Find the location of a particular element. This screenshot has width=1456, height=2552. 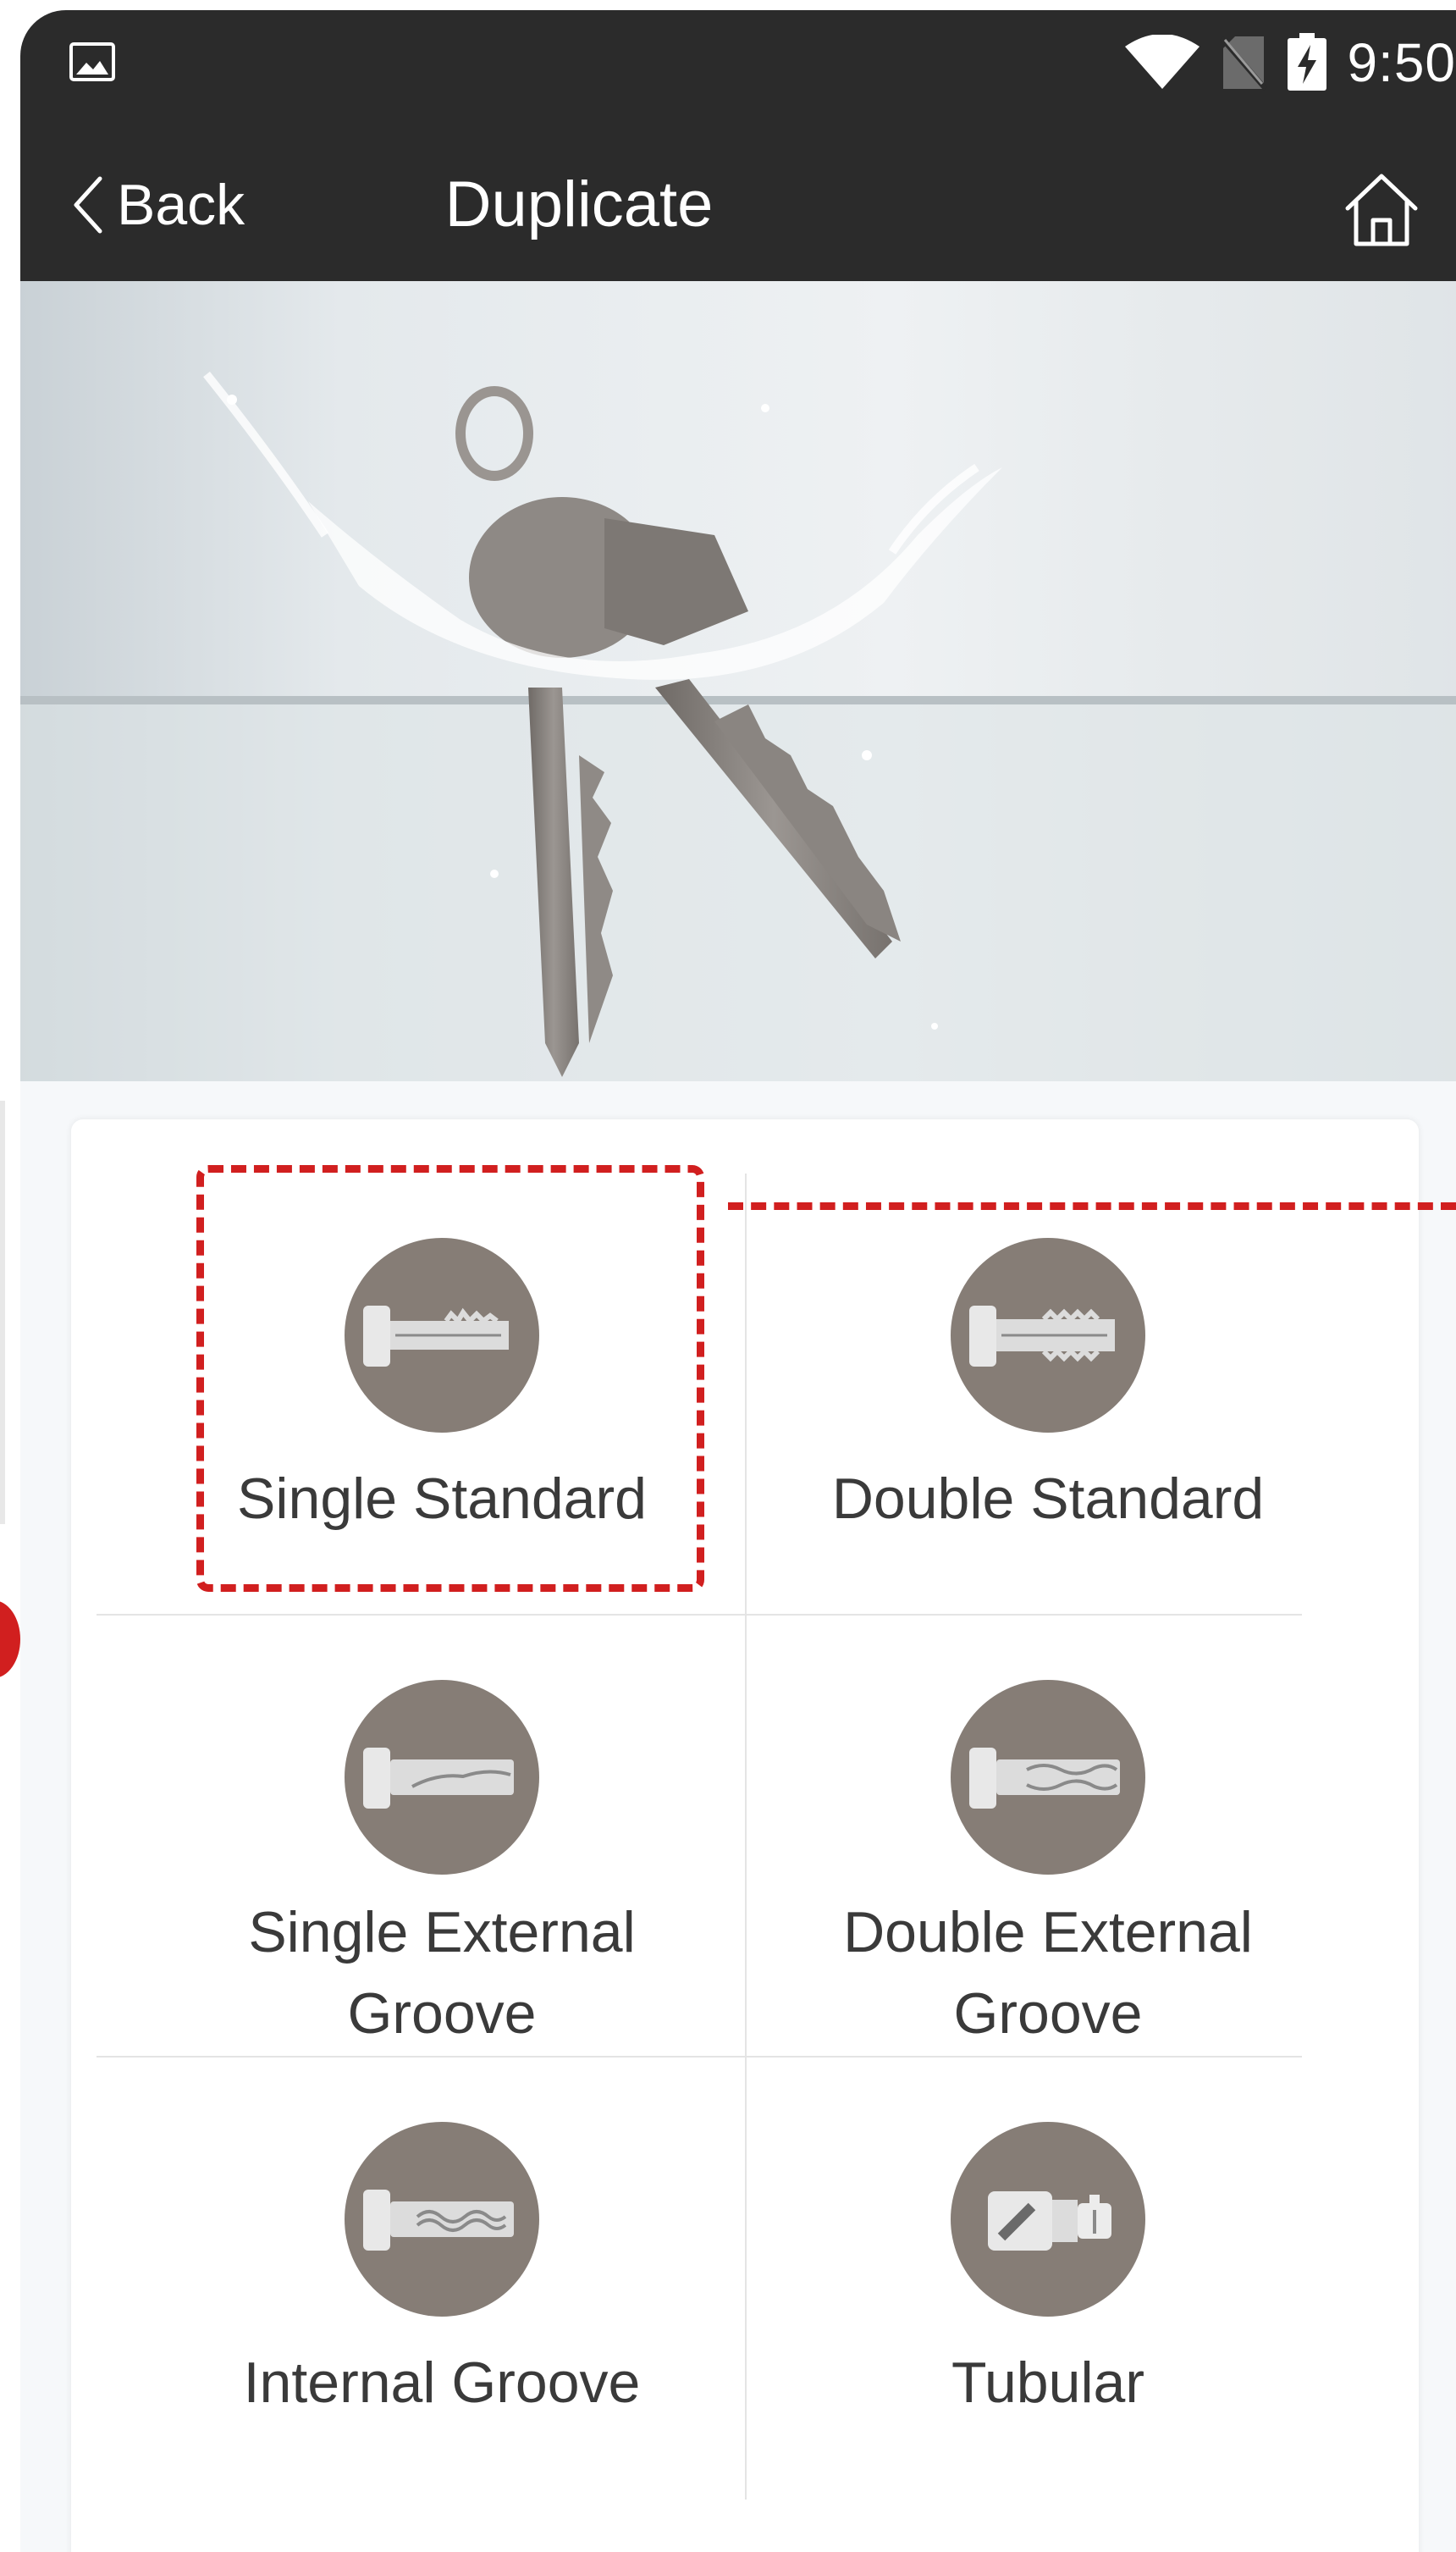

wifi-icon is located at coordinates (1162, 62).